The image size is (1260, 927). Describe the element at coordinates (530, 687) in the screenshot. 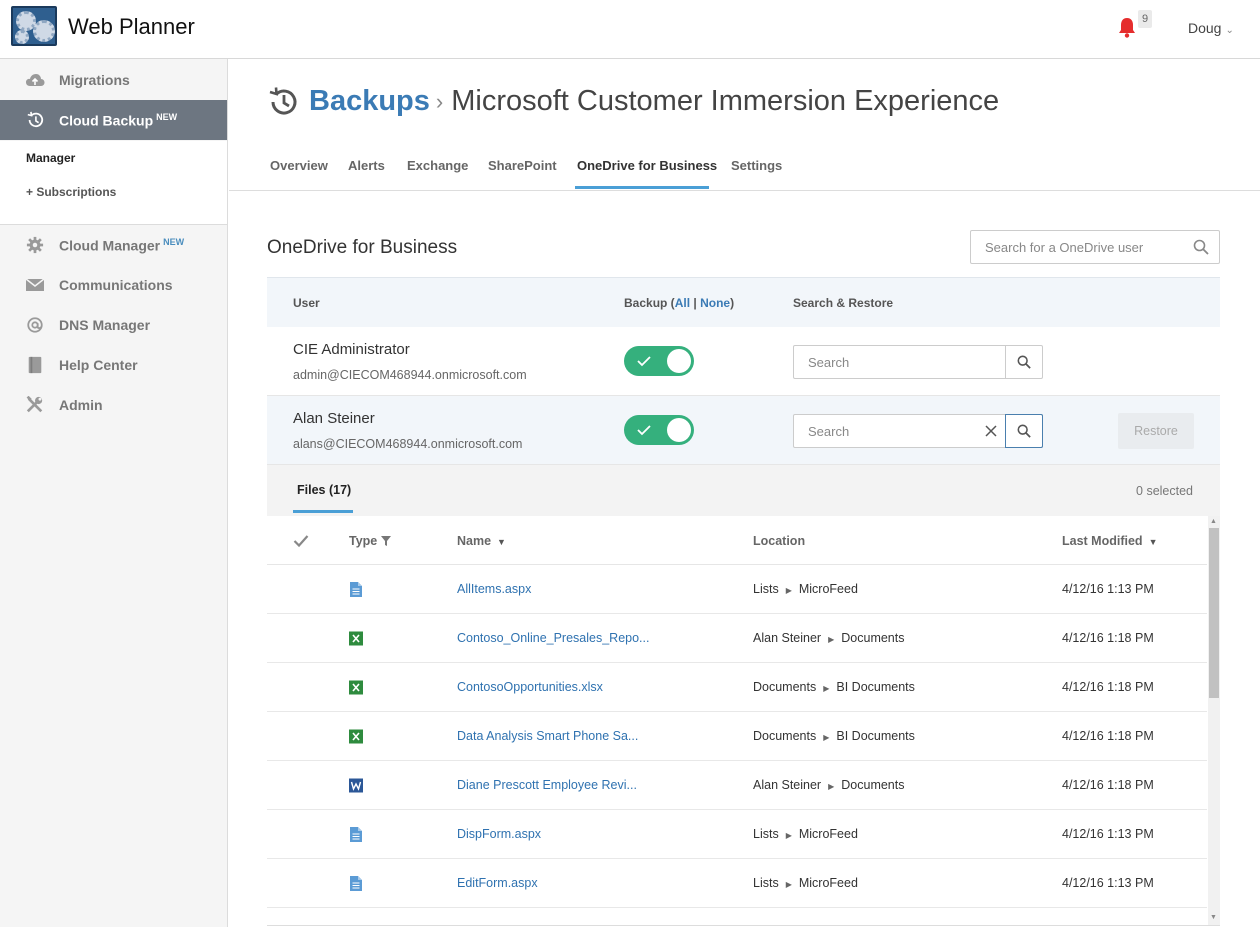

I see `file-name-link: ContosoOpportunities.xlsx` at that location.